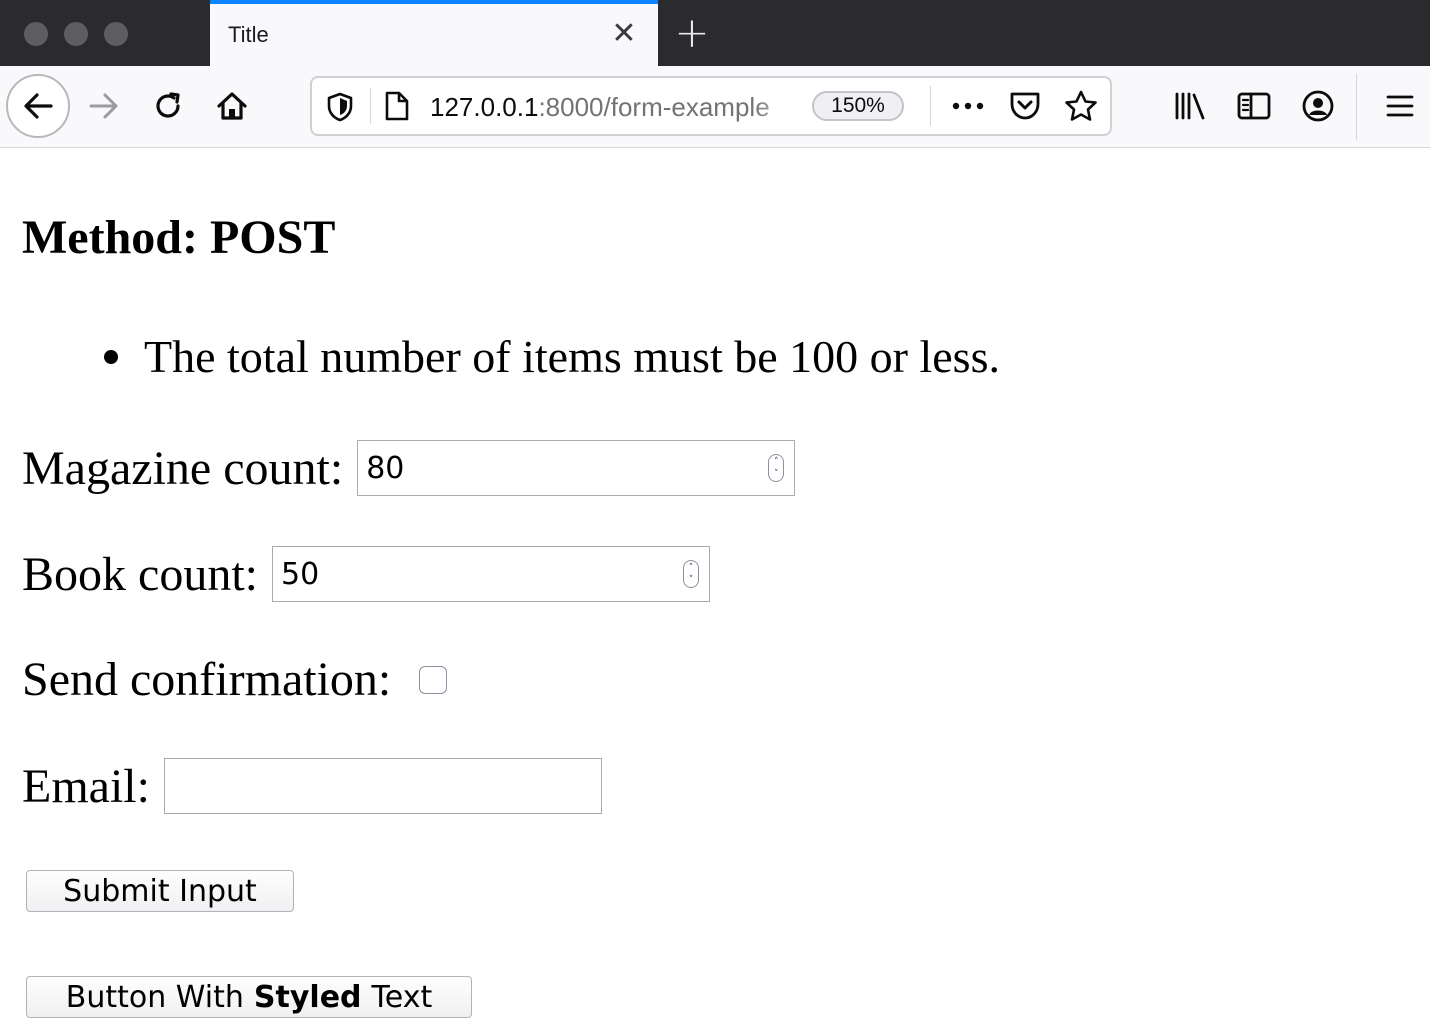  I want to click on url-host: 127.0.0.1, so click(484, 107).